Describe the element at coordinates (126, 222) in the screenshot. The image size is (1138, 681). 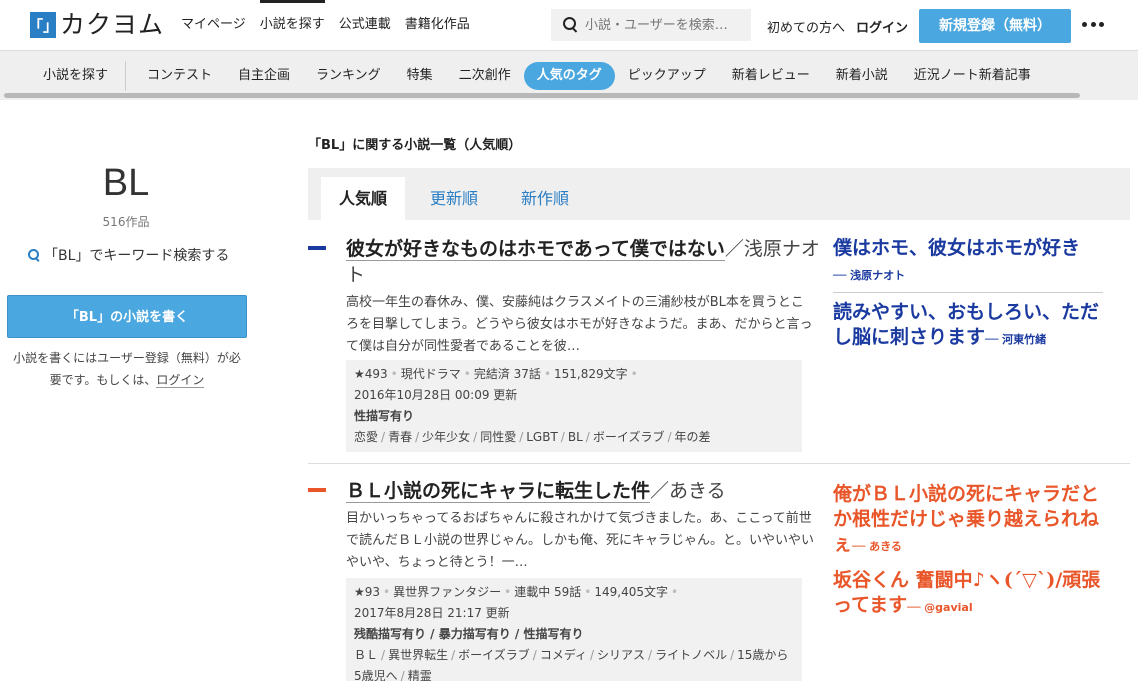
I see `tag-work-count: 516作品` at that location.